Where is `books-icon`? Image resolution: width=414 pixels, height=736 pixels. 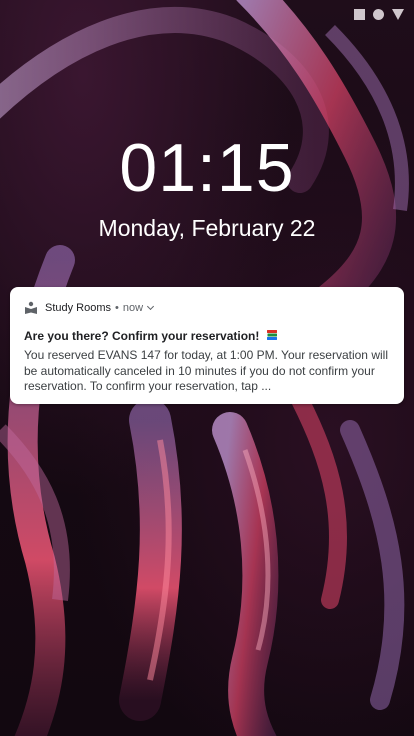
books-icon is located at coordinates (272, 337).